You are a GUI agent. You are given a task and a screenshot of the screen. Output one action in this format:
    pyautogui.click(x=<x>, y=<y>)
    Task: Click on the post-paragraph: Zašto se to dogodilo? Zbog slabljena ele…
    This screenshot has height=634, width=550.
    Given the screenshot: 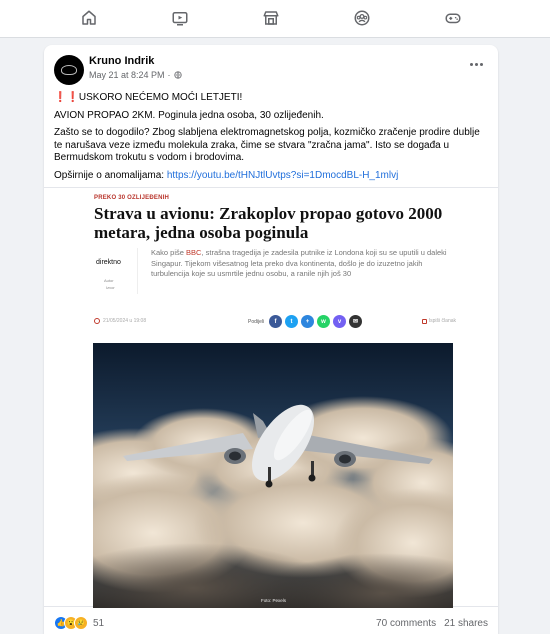 What is the action you would take?
    pyautogui.click(x=267, y=145)
    